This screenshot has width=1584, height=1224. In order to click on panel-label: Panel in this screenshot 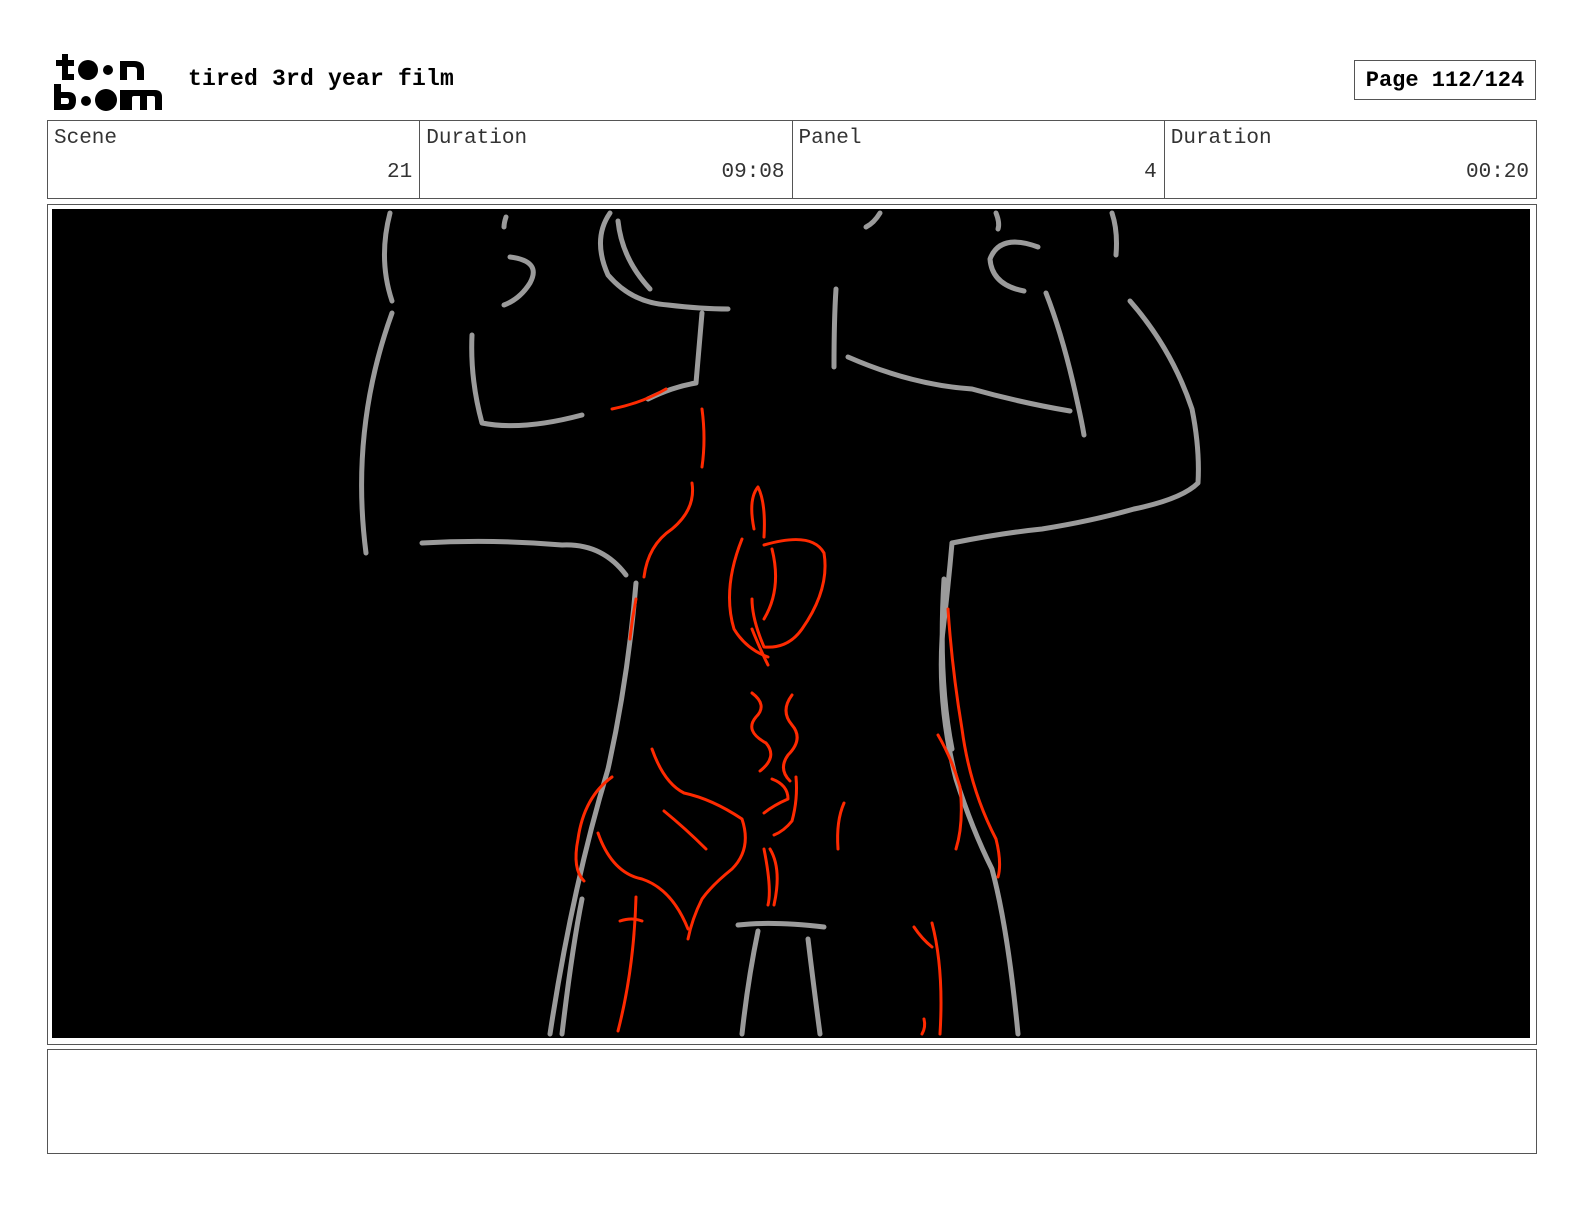, I will do `click(830, 138)`.